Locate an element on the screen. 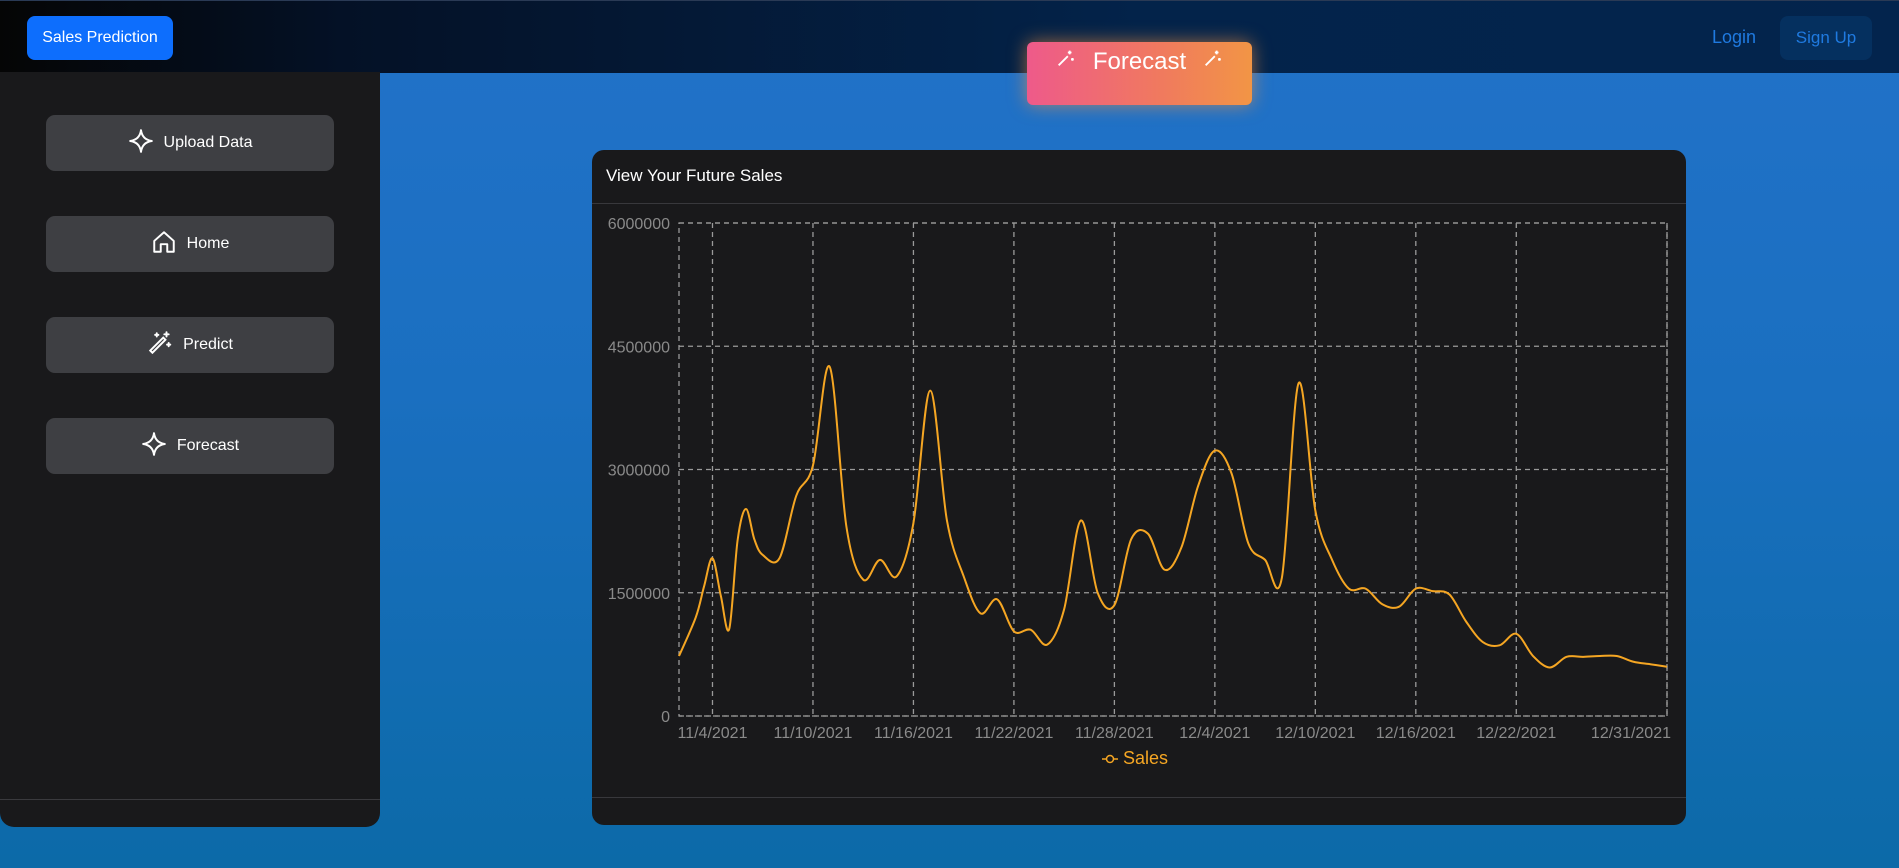  sidebar-item-home: Home is located at coordinates (190, 244).